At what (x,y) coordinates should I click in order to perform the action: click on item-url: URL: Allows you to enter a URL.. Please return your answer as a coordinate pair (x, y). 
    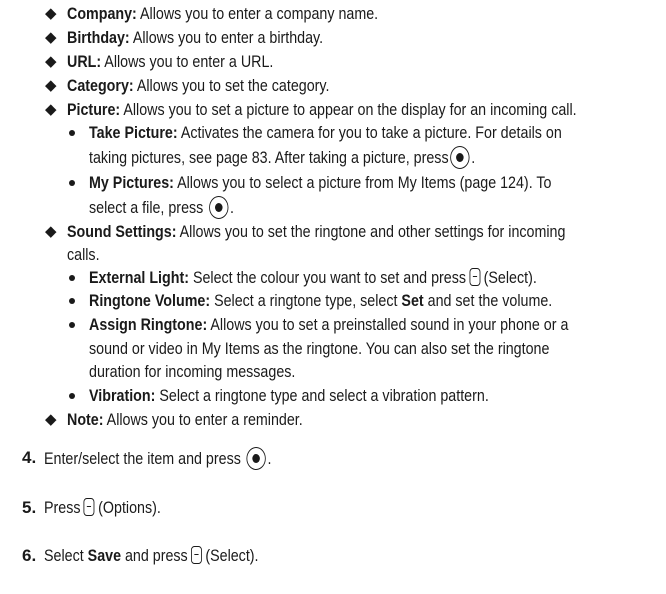
    Looking at the image, I should click on (170, 61).